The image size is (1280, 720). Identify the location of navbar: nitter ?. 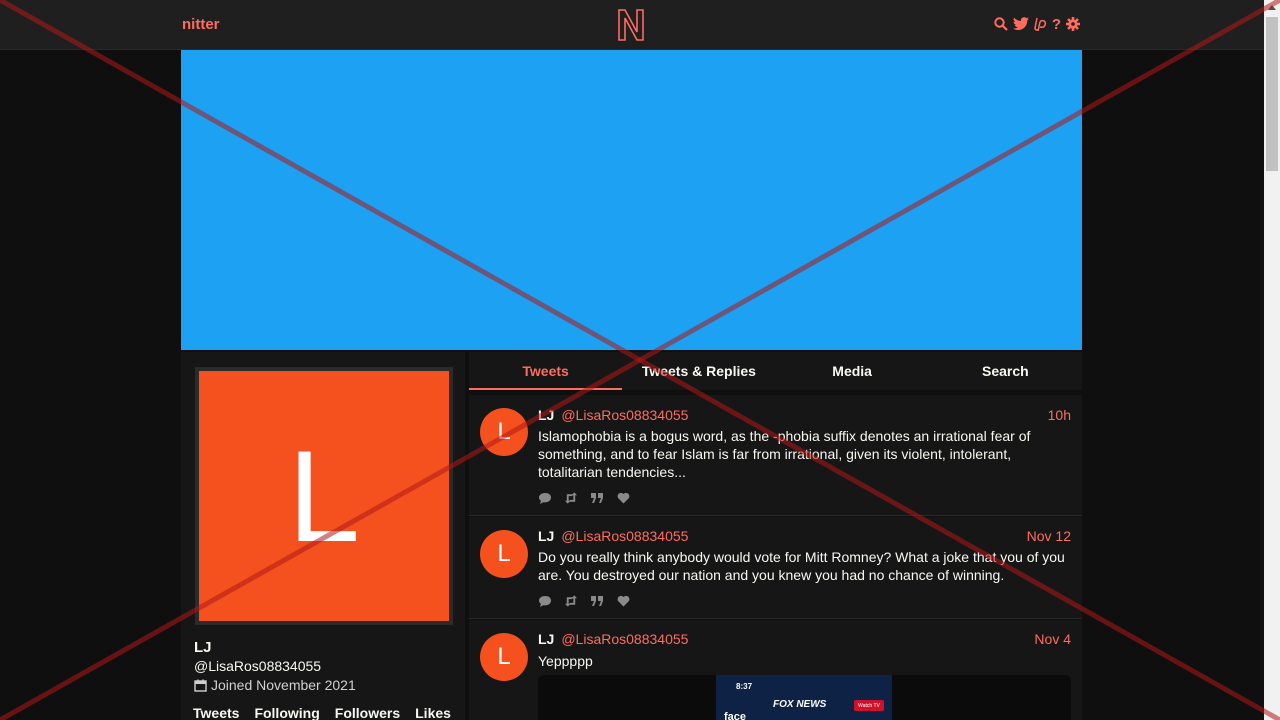
(632, 25).